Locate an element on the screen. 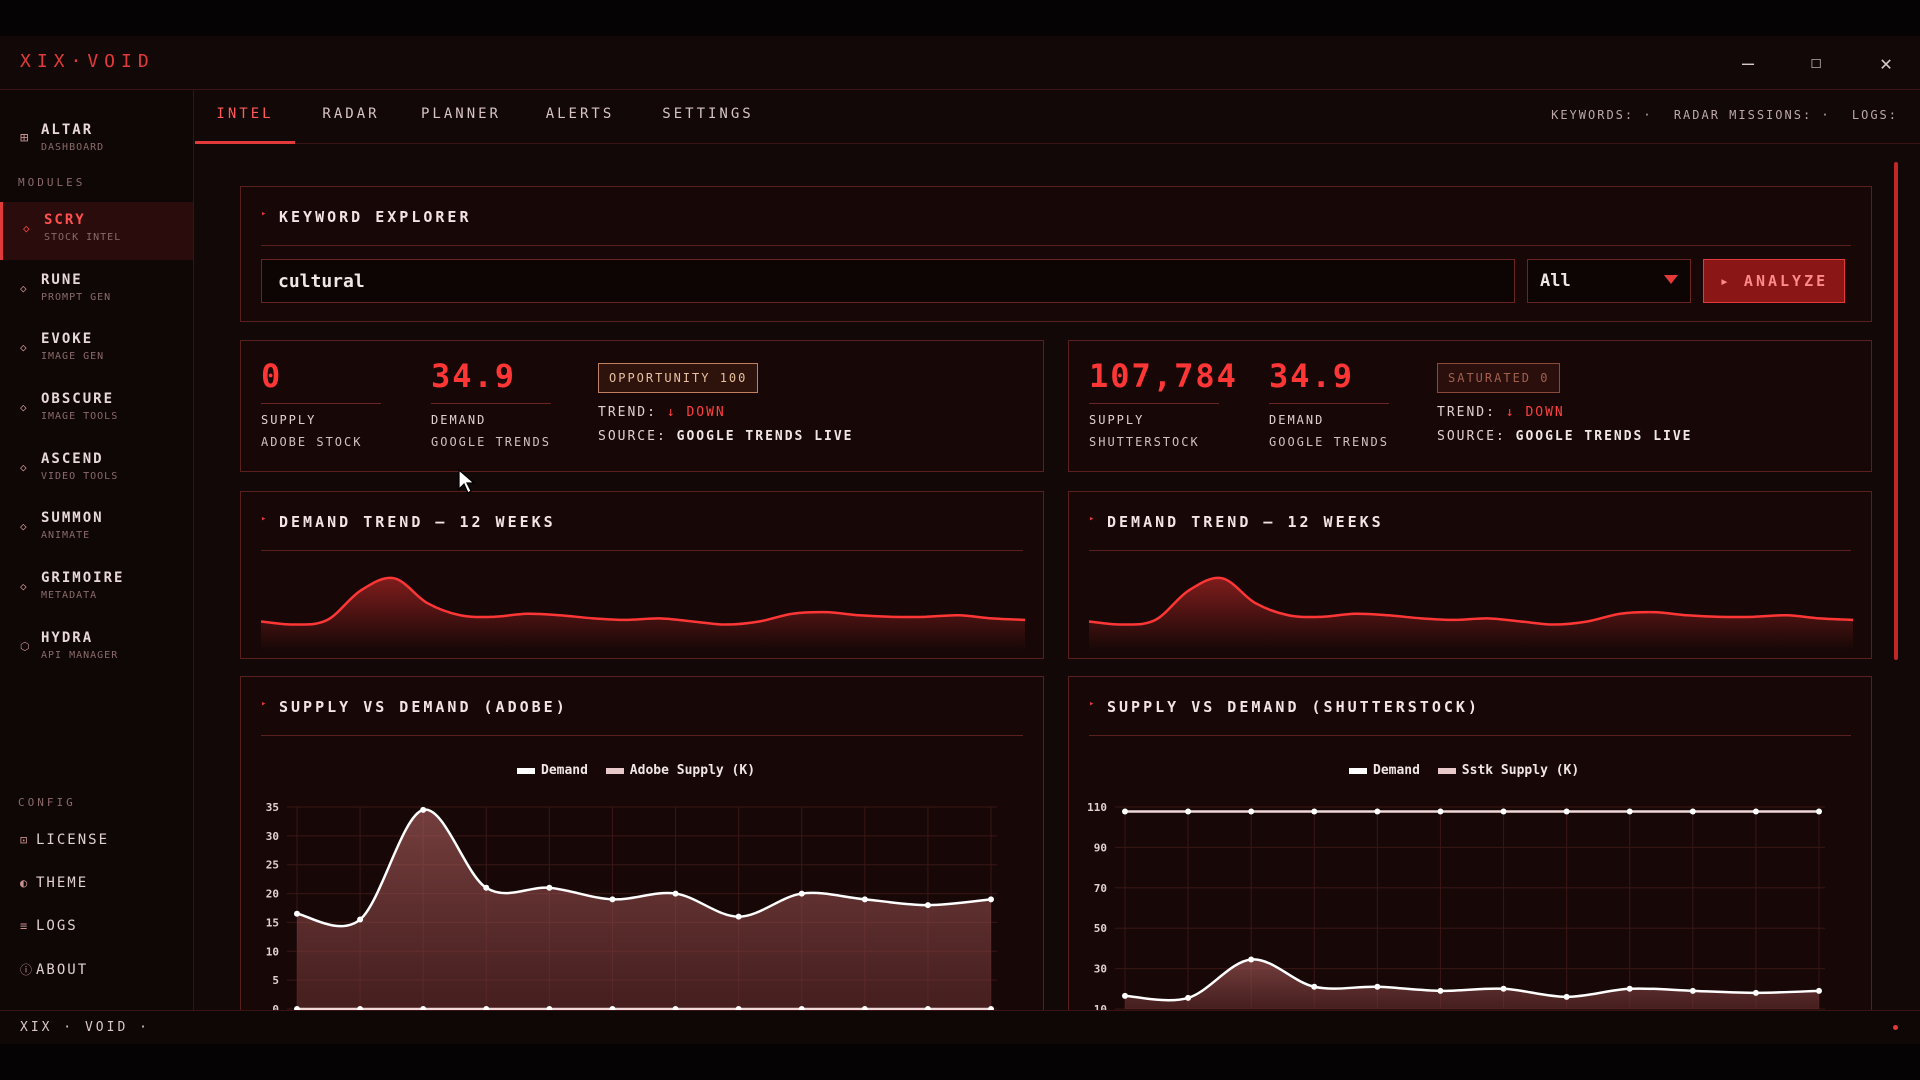 The width and height of the screenshot is (1920, 1080). legend-label: Sstk Supply (K) is located at coordinates (1520, 770).